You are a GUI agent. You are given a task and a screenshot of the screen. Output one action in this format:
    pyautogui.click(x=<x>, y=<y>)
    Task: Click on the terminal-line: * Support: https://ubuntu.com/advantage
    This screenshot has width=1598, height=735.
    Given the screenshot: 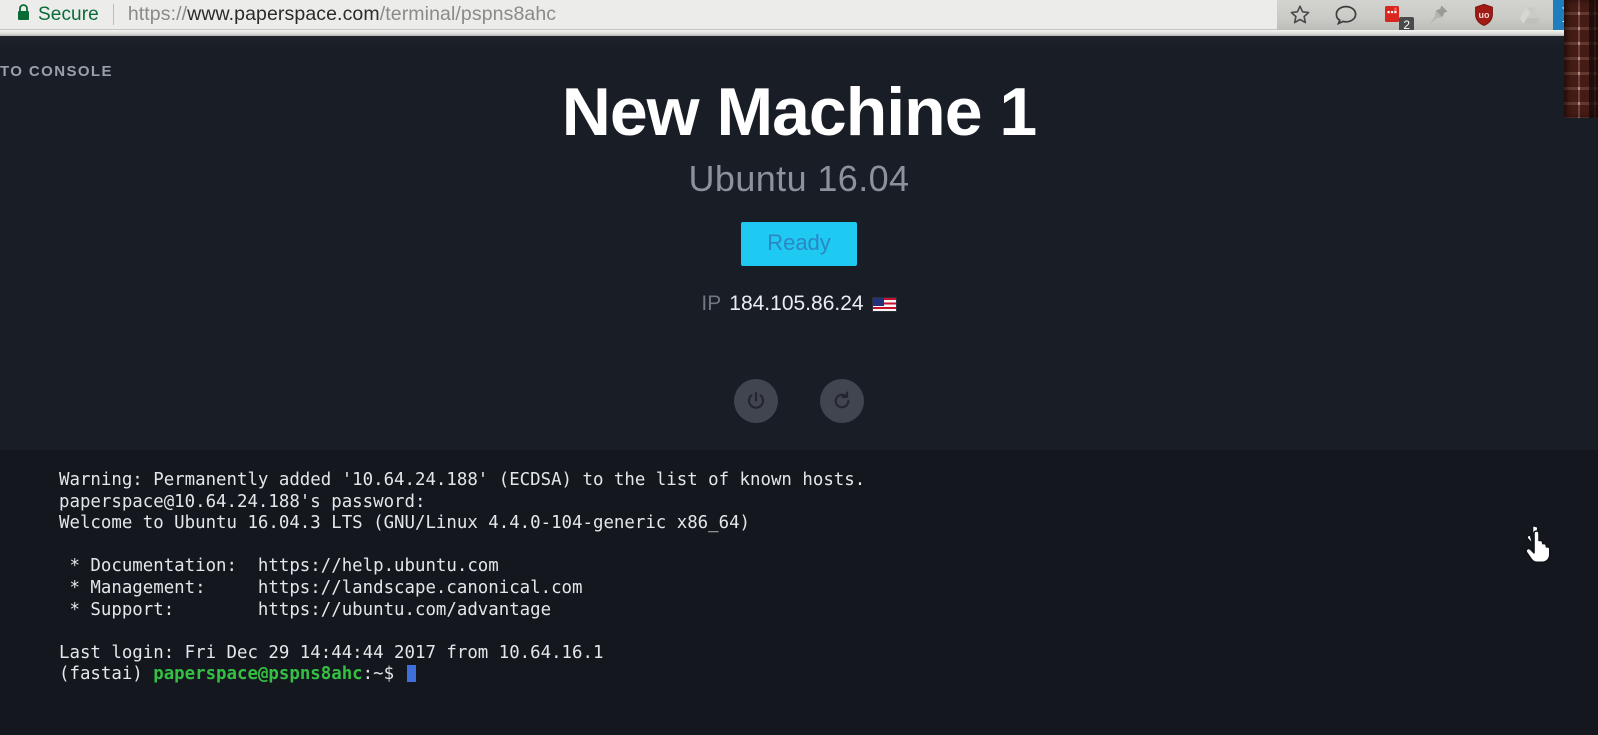 What is the action you would take?
    pyautogui.click(x=828, y=611)
    